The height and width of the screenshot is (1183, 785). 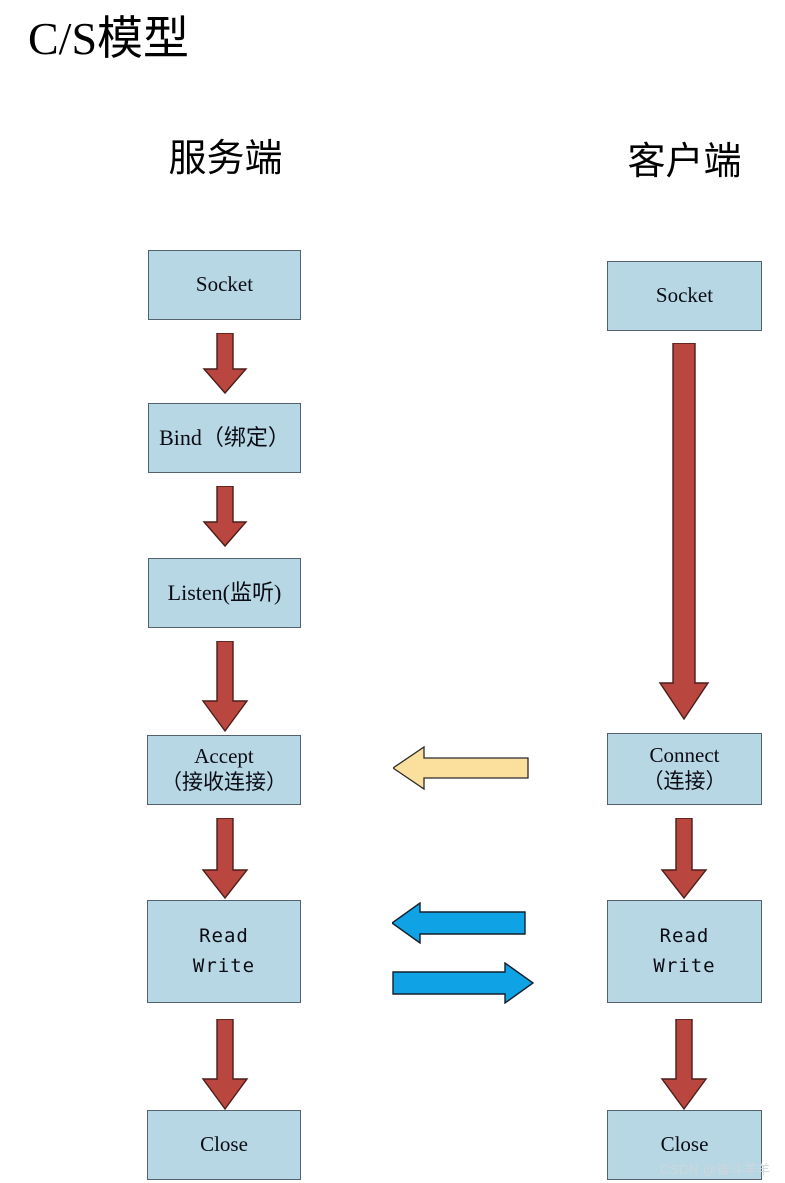 I want to click on node-server-socket: Socket, so click(x=224, y=285).